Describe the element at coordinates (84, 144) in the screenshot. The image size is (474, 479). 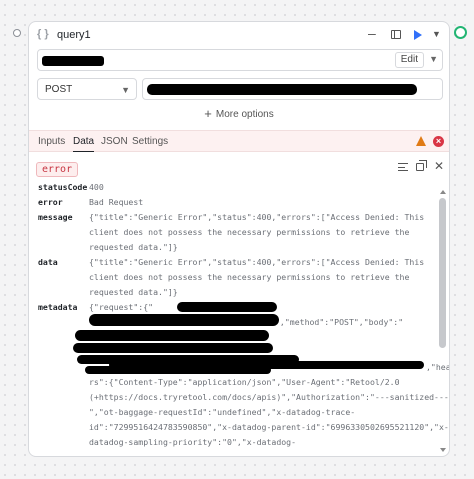
I see `tab-data: Data` at that location.